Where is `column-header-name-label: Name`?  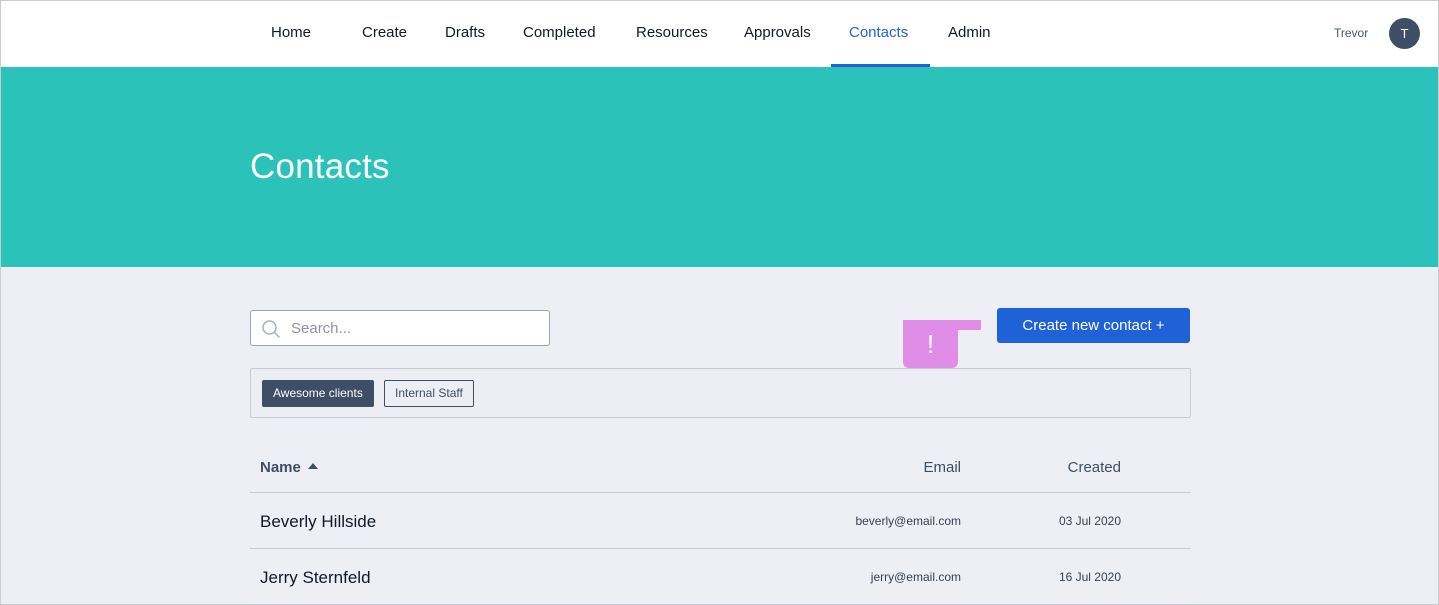 column-header-name-label: Name is located at coordinates (280, 467).